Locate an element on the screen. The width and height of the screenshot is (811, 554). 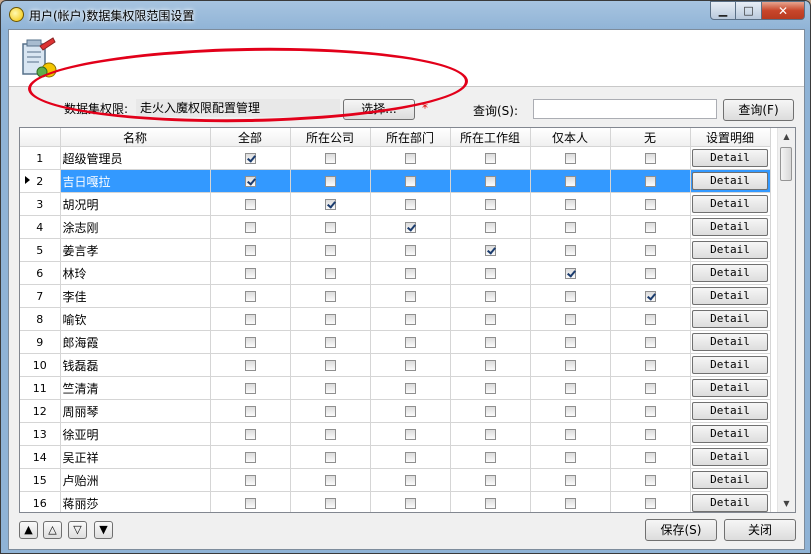
minimize-button: ▁ is located at coordinates (723, 10).